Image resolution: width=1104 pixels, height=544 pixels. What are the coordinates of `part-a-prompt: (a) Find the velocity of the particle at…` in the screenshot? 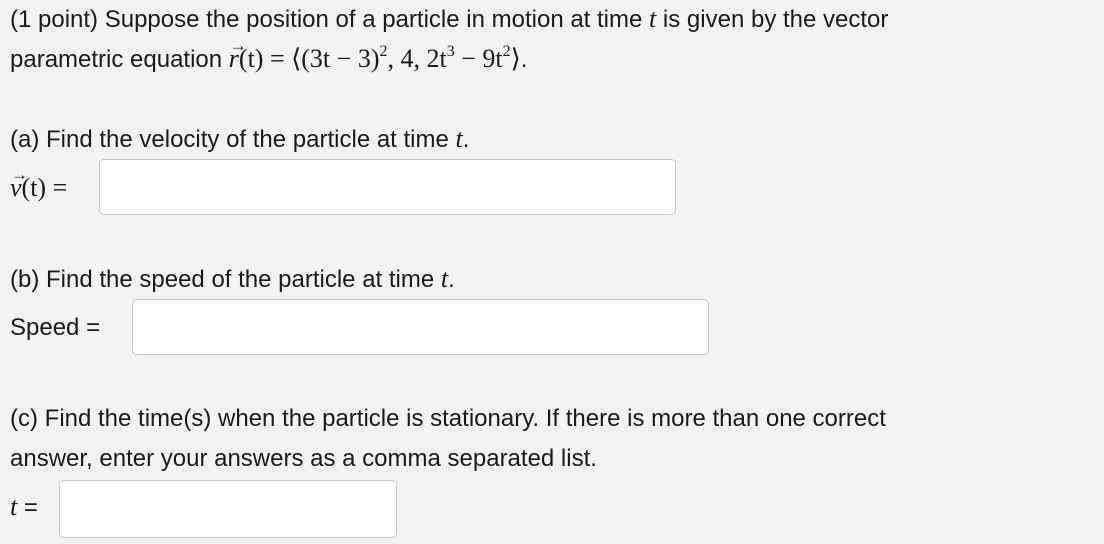 It's located at (240, 138).